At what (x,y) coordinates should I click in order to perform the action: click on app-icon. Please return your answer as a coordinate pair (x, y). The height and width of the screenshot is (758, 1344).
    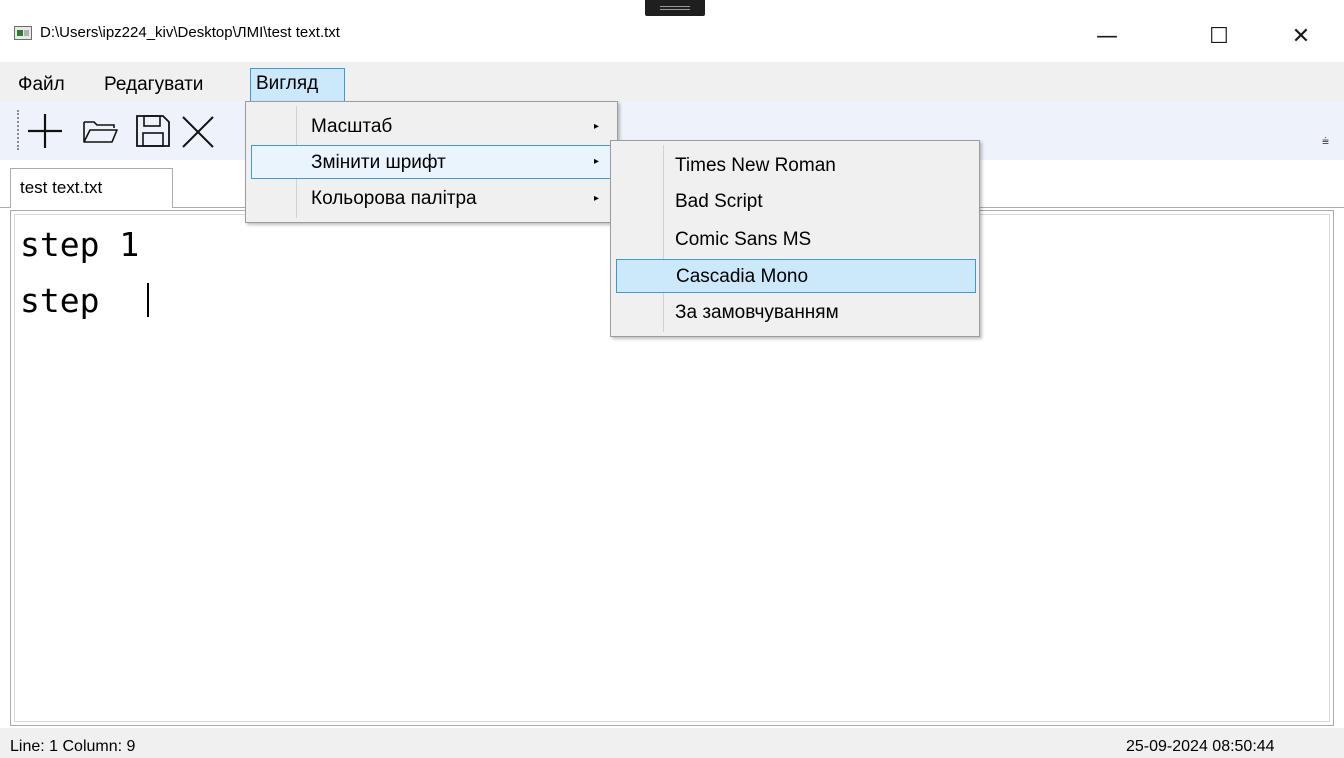
    Looking at the image, I should click on (23, 33).